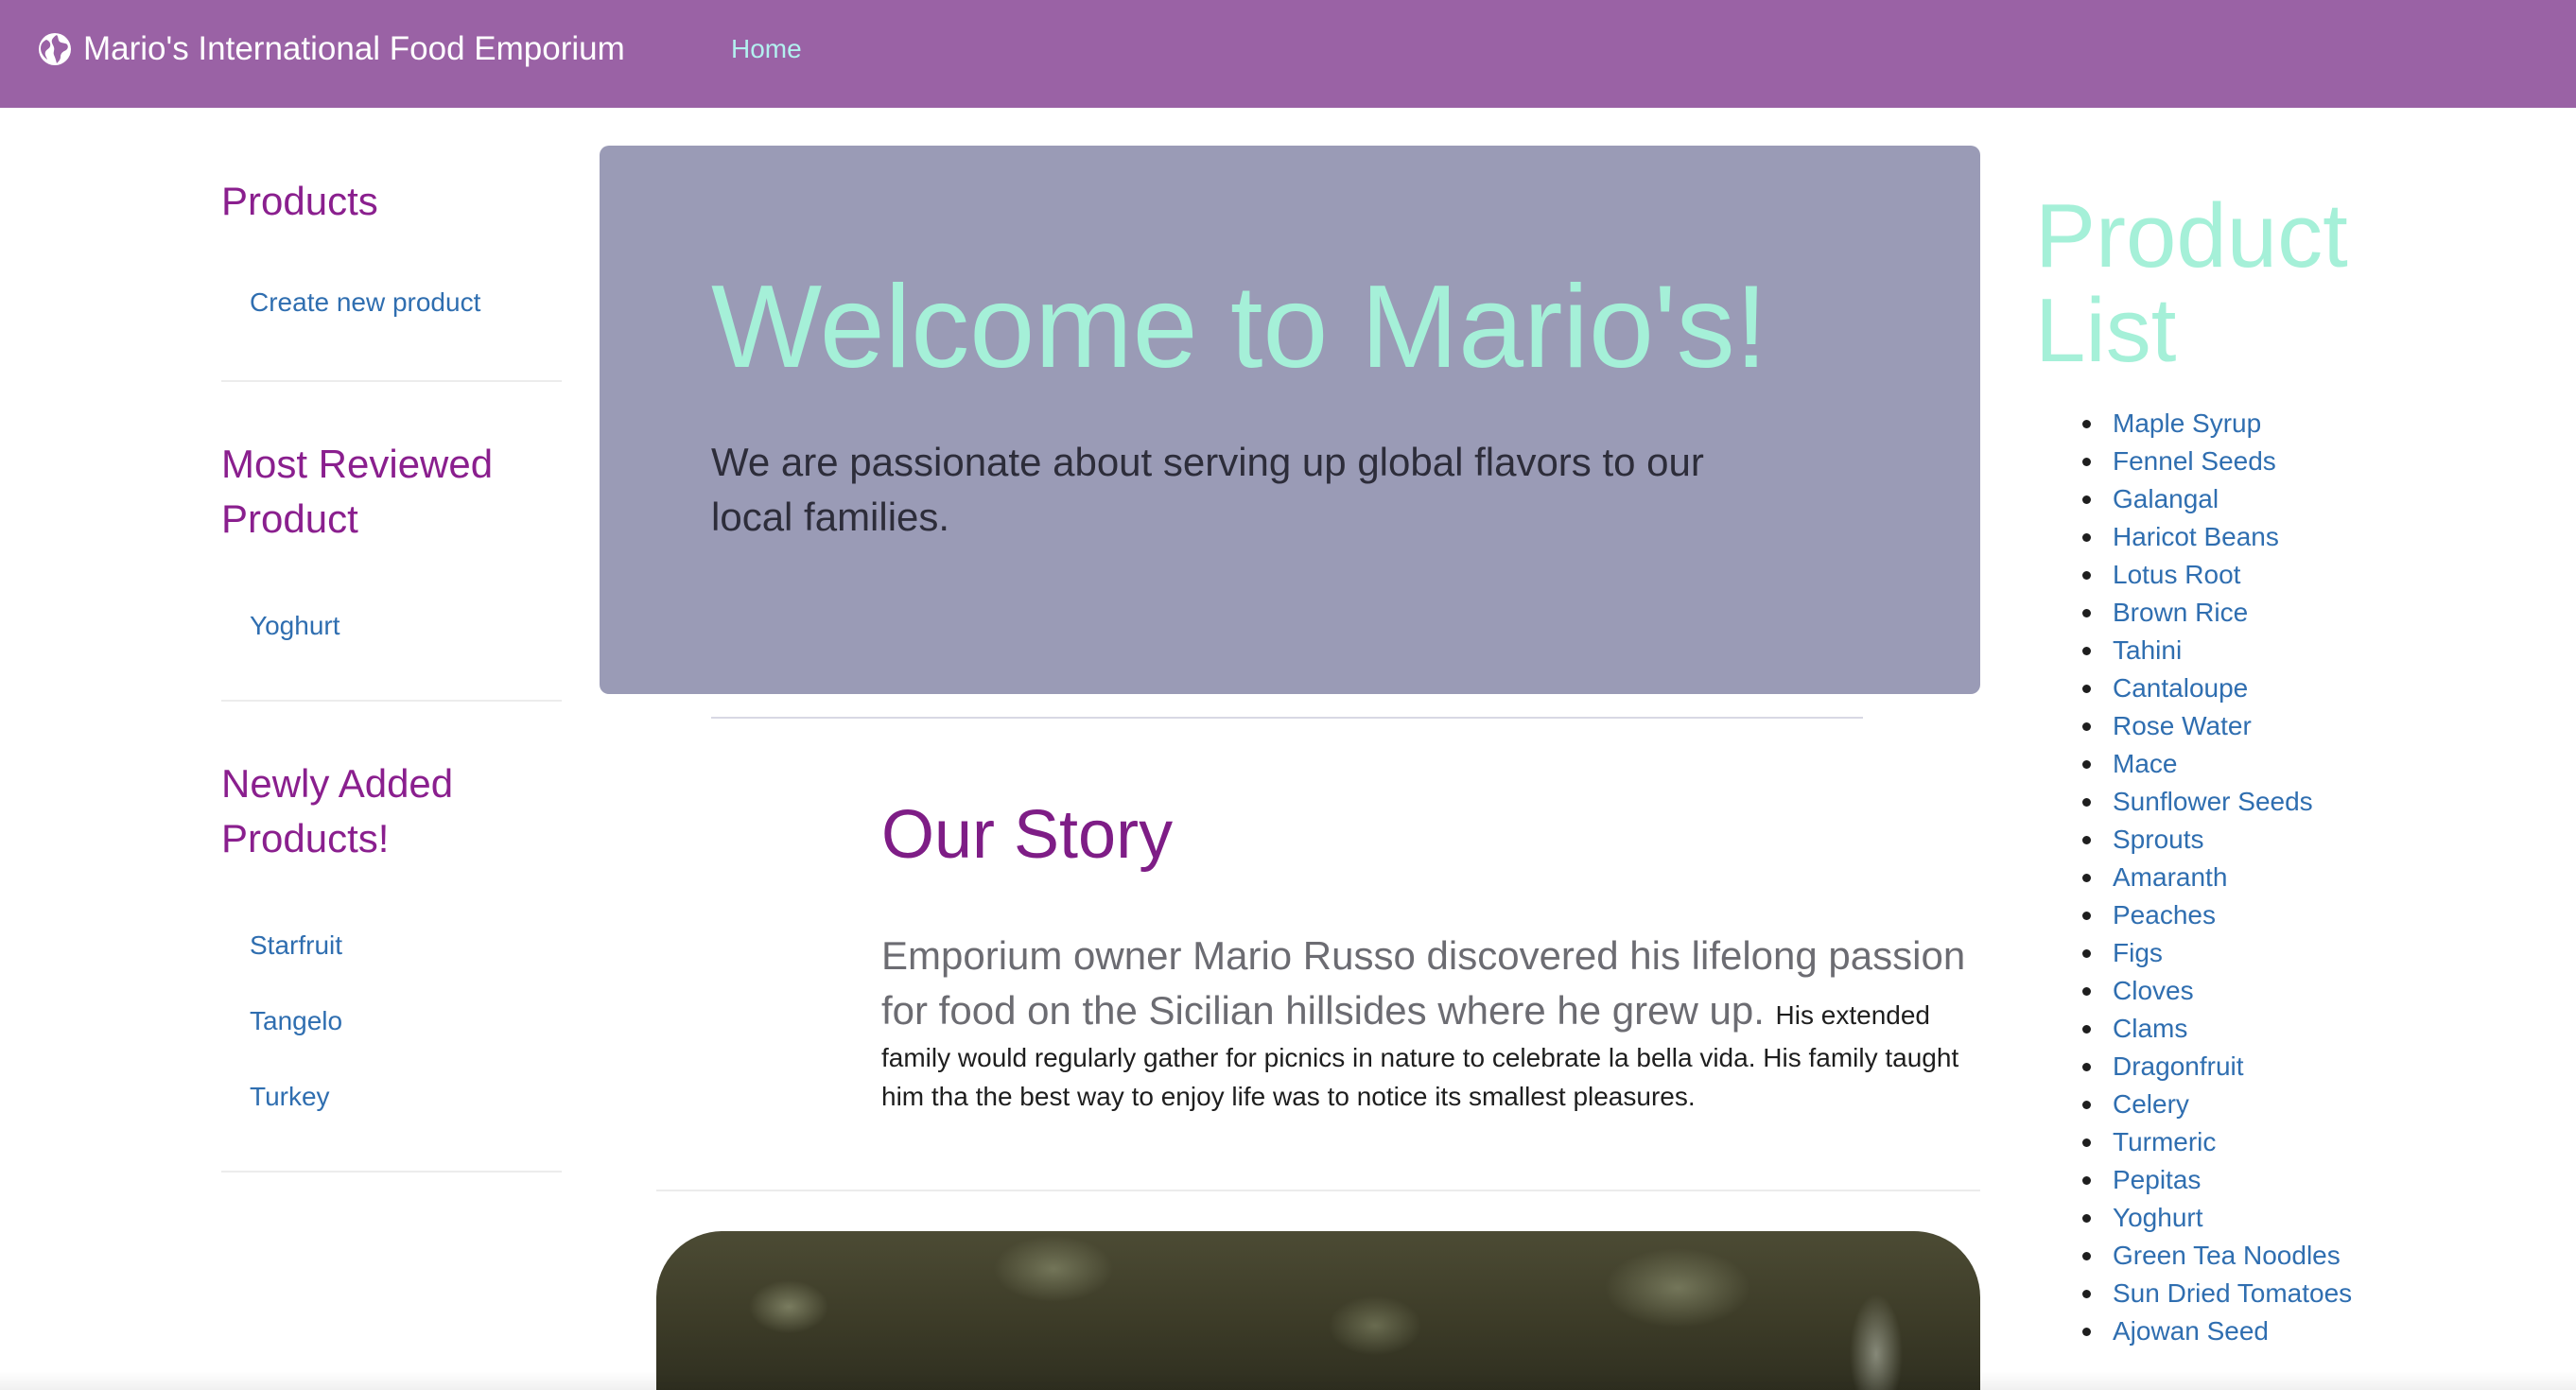 The image size is (2576, 1390). What do you see at coordinates (2239, 1294) in the screenshot?
I see `product-link: Sun Dried Tomatoes` at bounding box center [2239, 1294].